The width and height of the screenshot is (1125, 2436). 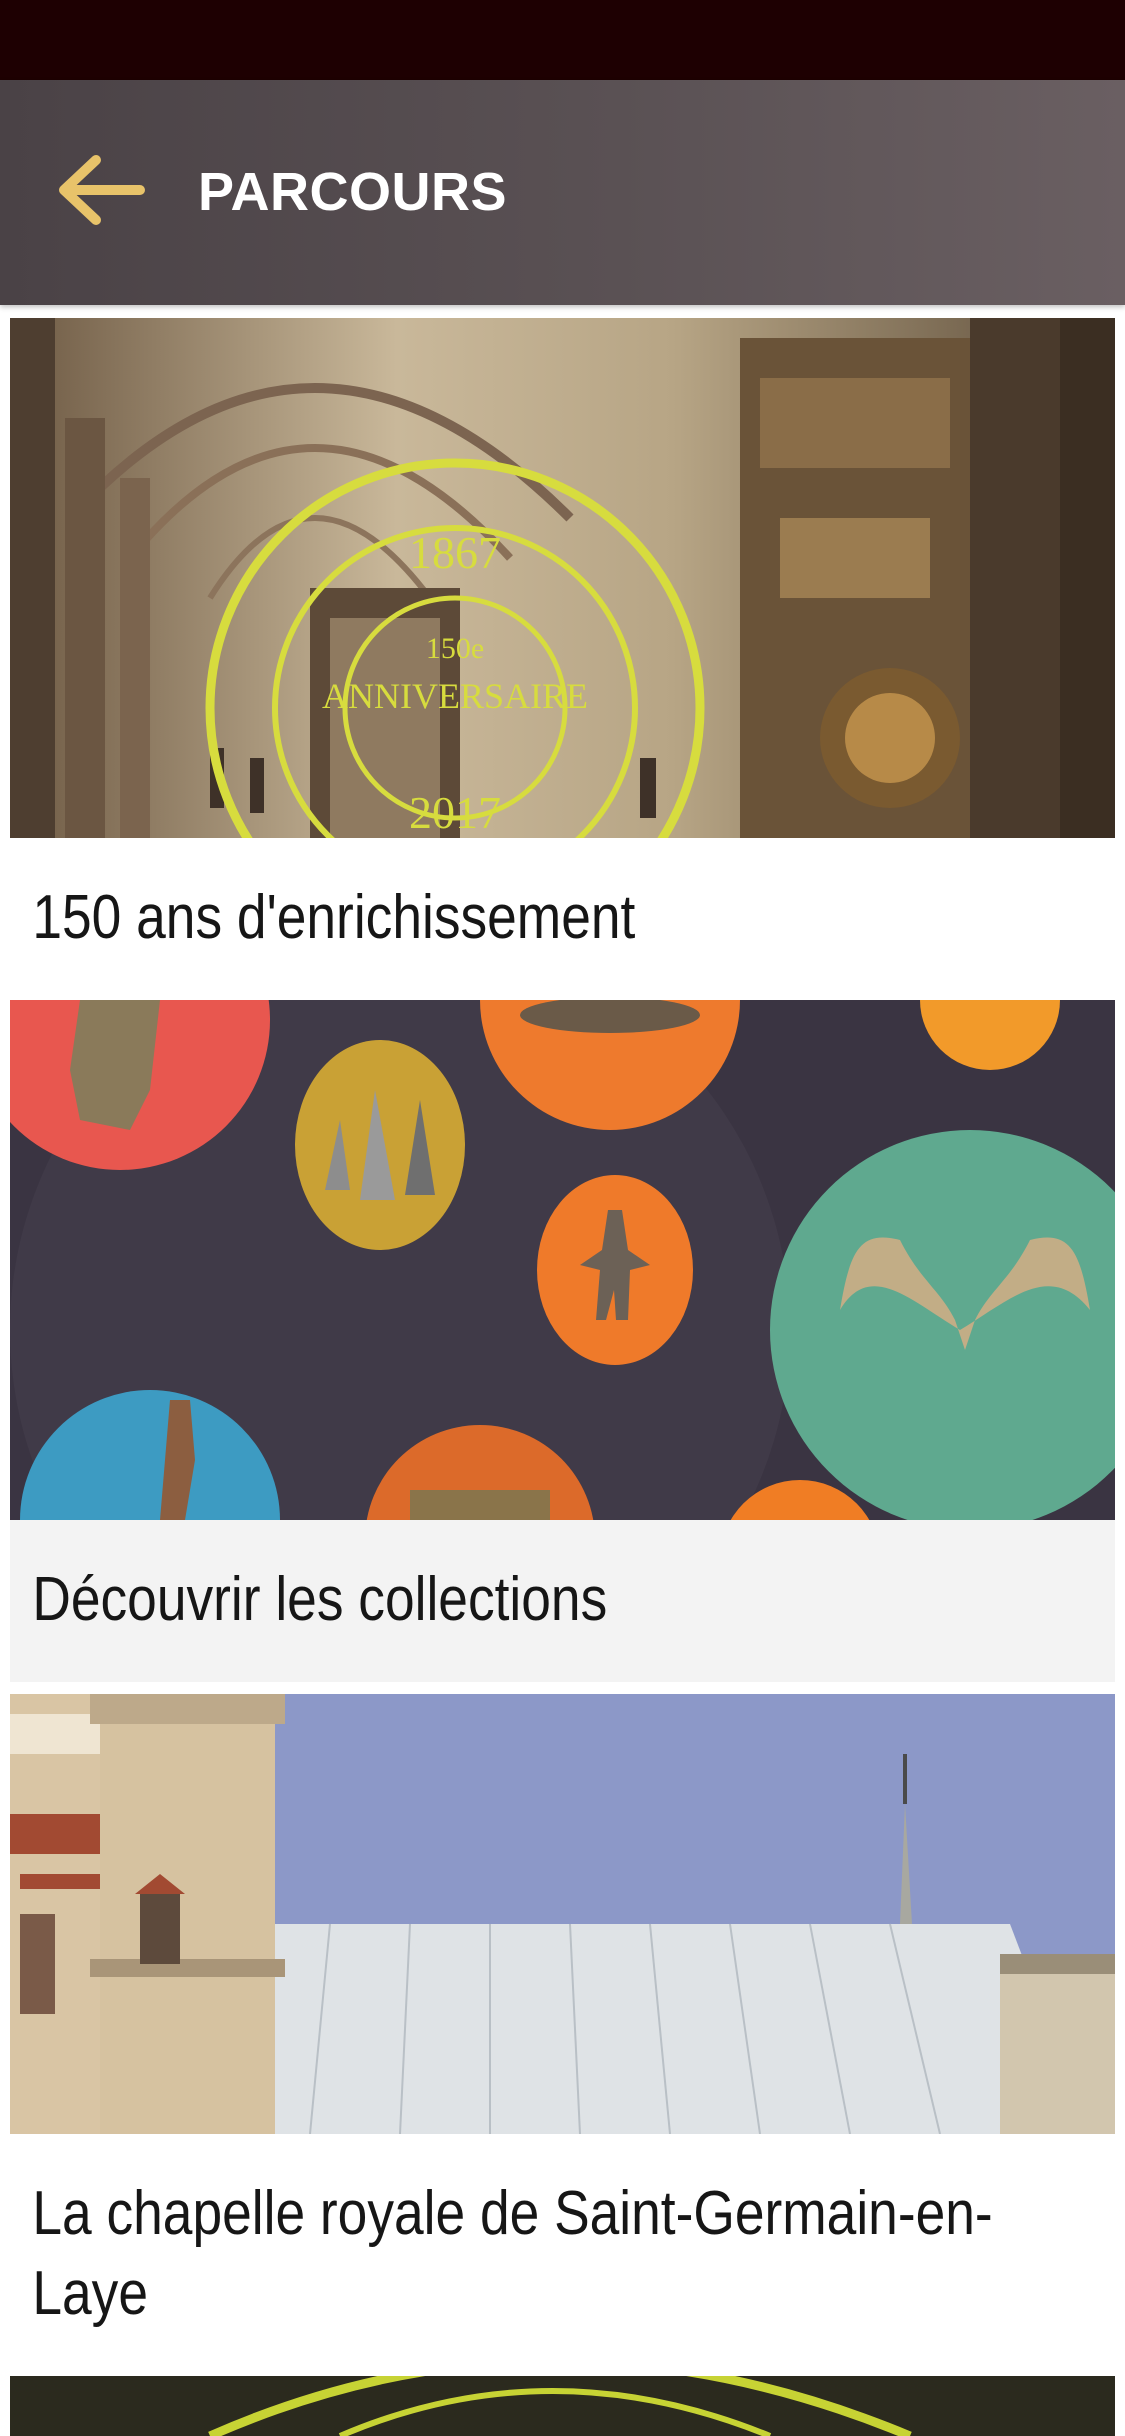 I want to click on app-bar: PARCOURS, so click(x=562, y=192).